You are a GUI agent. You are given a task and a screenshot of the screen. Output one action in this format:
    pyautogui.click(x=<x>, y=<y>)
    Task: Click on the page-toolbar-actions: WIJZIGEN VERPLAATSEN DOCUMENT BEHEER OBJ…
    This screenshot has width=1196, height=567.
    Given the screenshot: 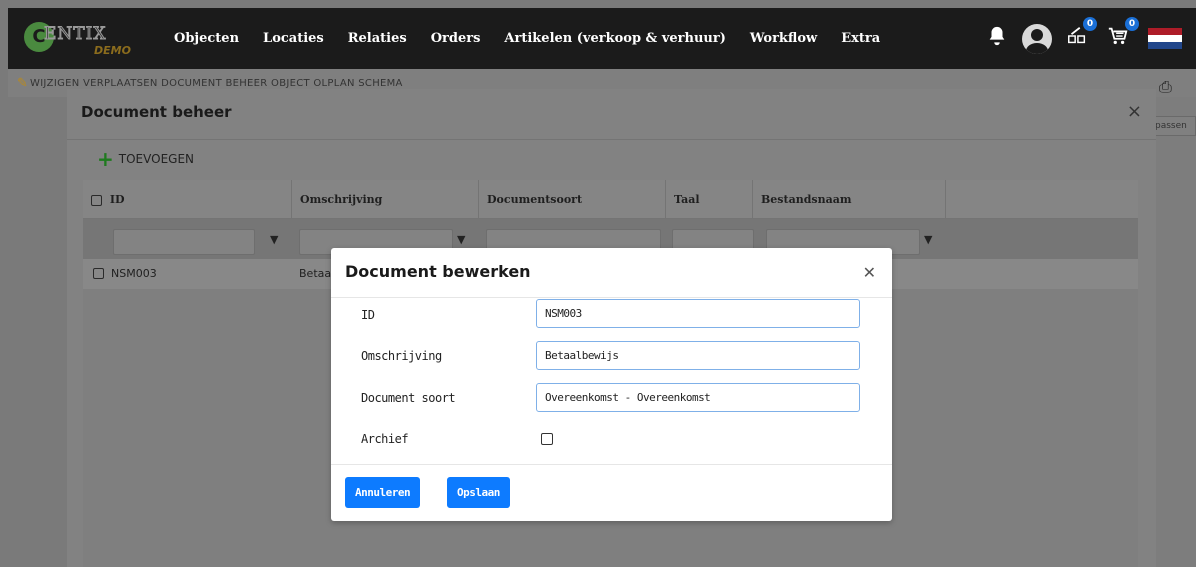 What is the action you would take?
    pyautogui.click(x=216, y=83)
    